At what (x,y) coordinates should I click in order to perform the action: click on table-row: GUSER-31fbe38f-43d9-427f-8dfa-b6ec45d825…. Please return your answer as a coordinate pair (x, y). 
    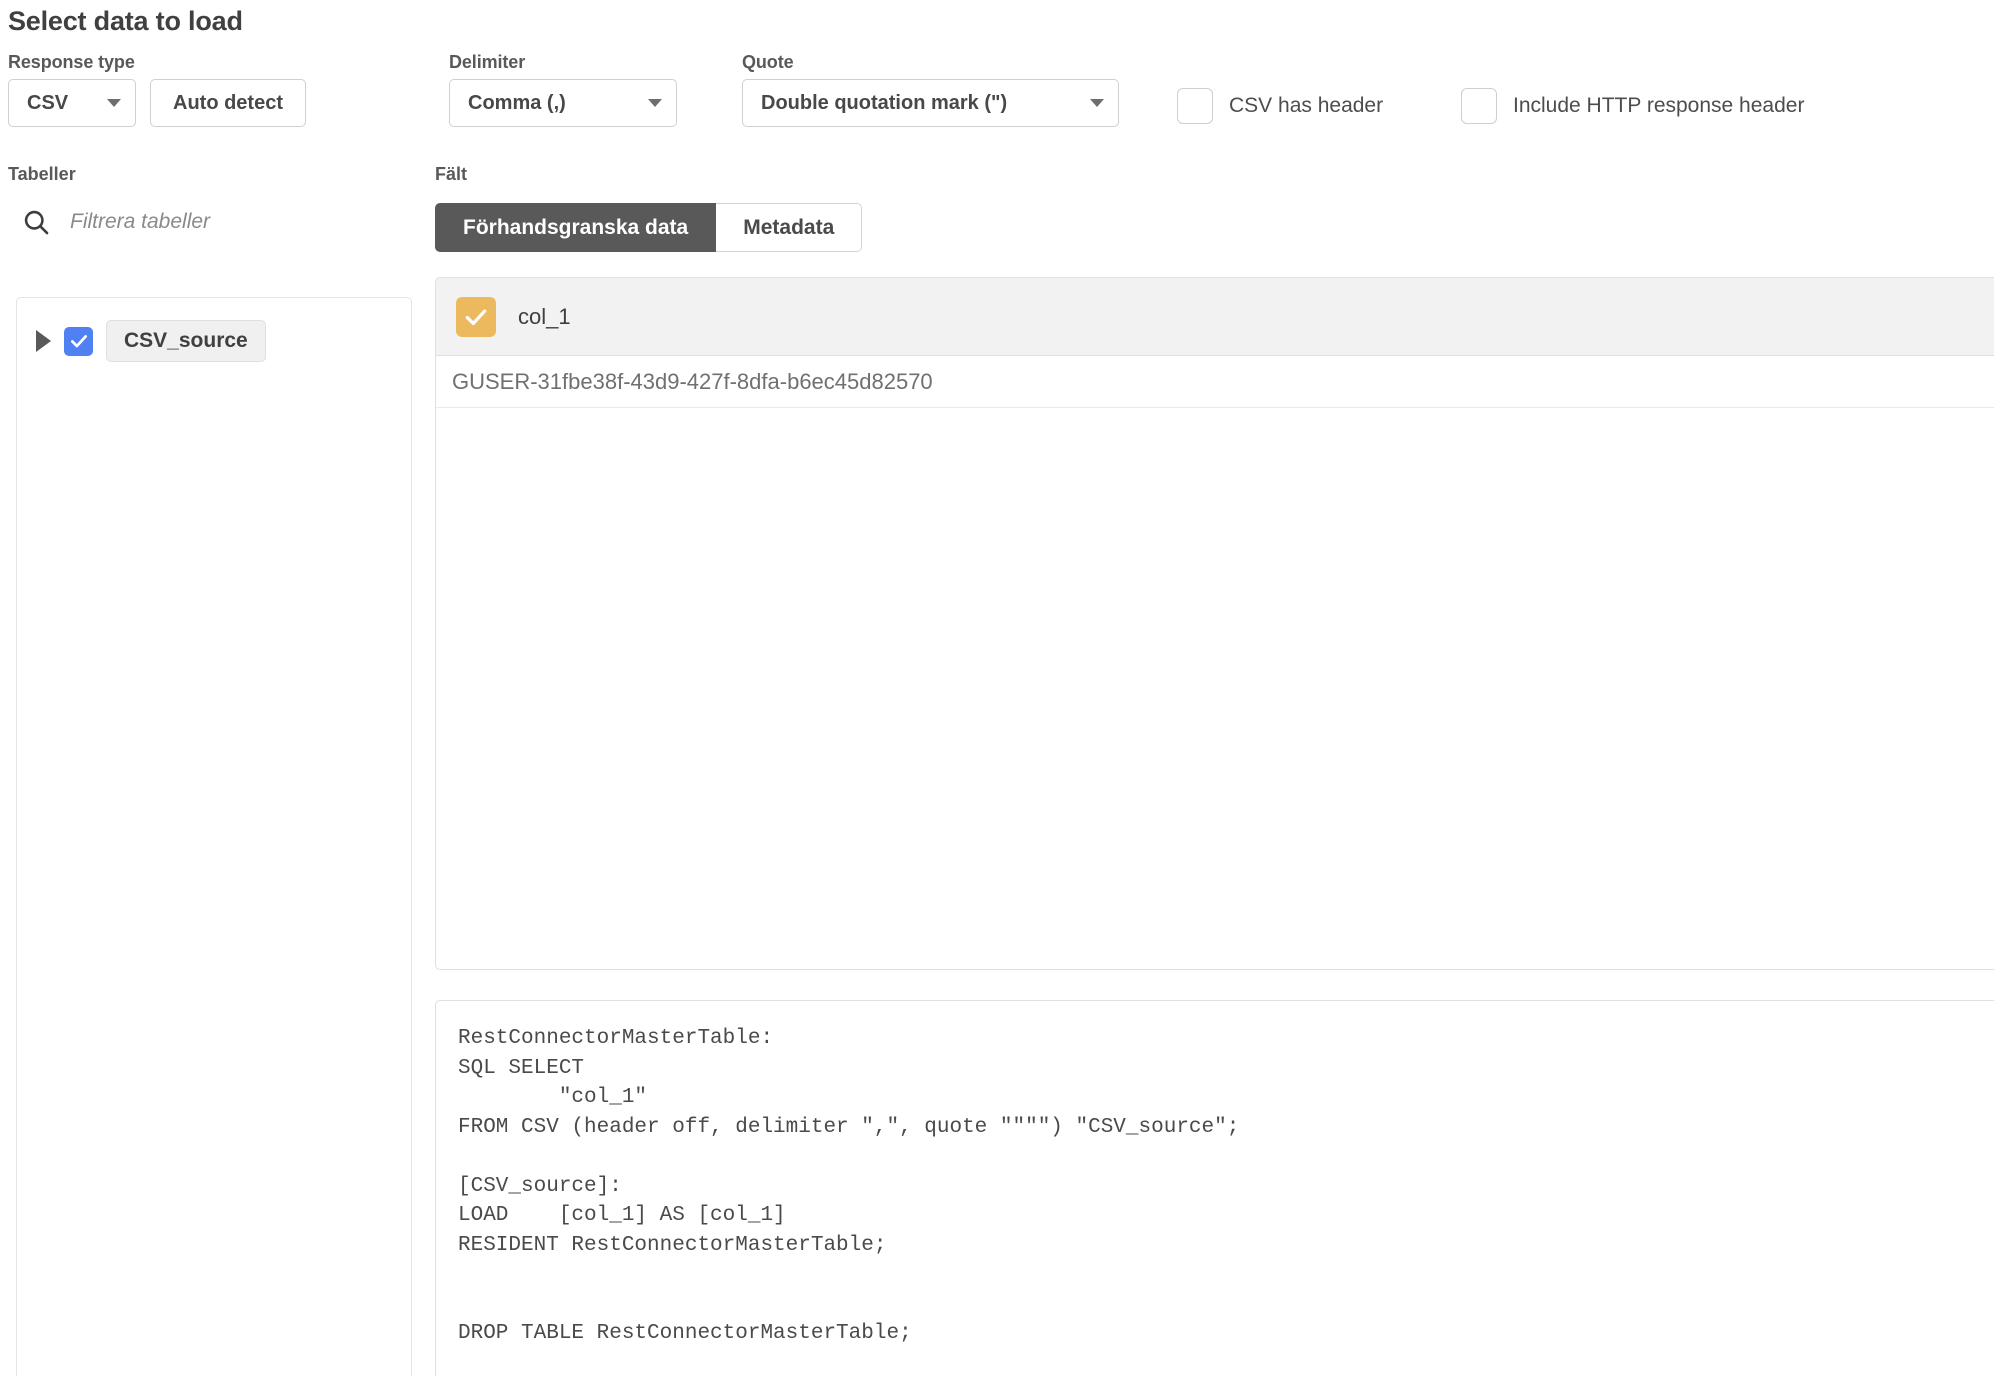
    Looking at the image, I should click on (1215, 382).